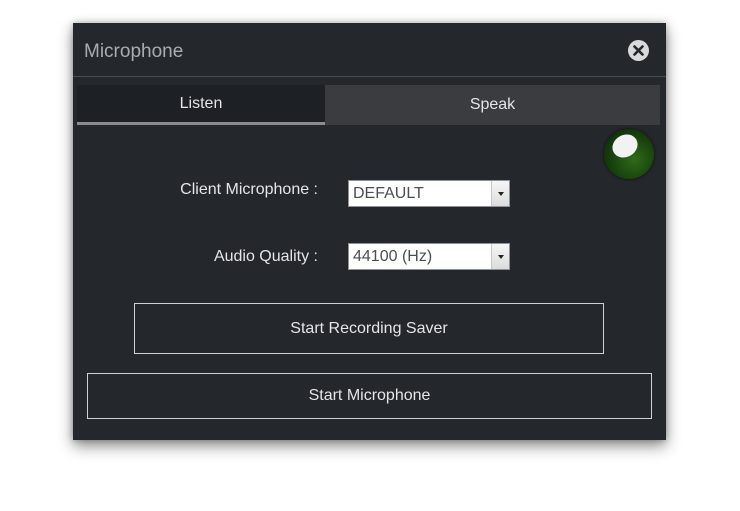  Describe the element at coordinates (388, 193) in the screenshot. I see `client-microphone-value: DEFAULT` at that location.